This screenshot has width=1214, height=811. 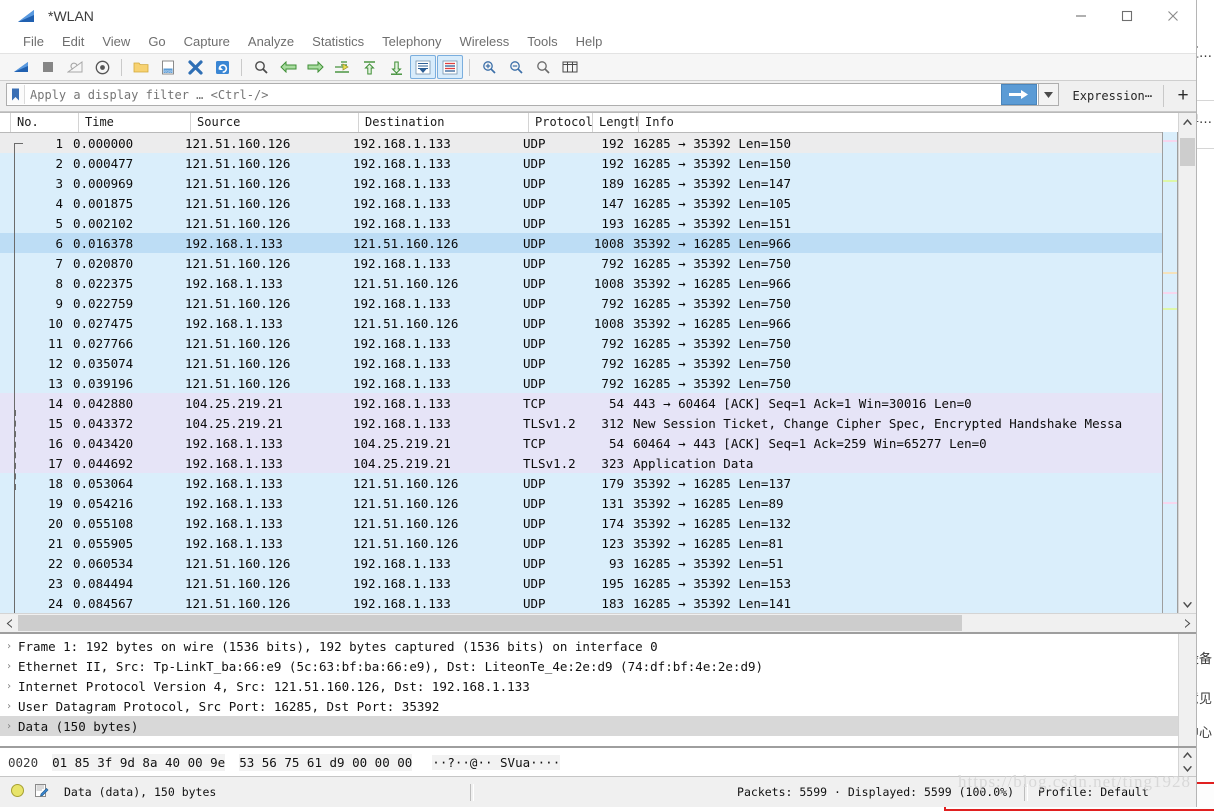 I want to click on maximize-button, so click(x=1127, y=15).